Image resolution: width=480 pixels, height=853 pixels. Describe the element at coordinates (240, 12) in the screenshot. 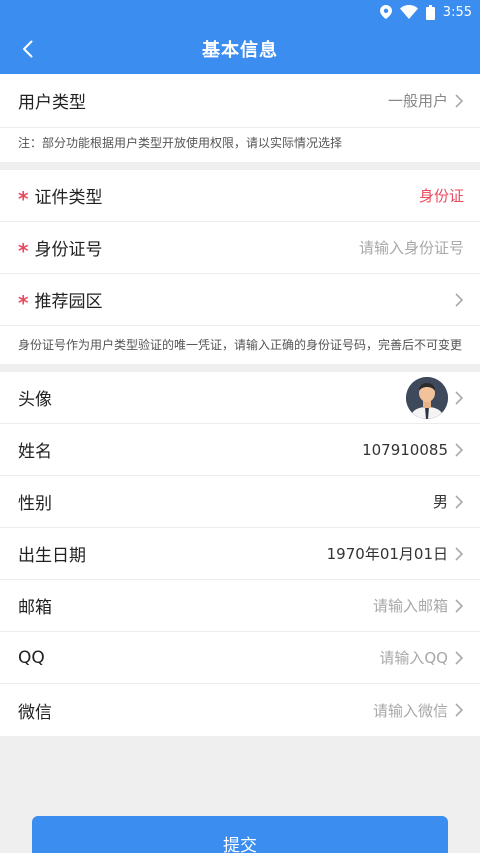

I see `status-bar: 3:55` at that location.